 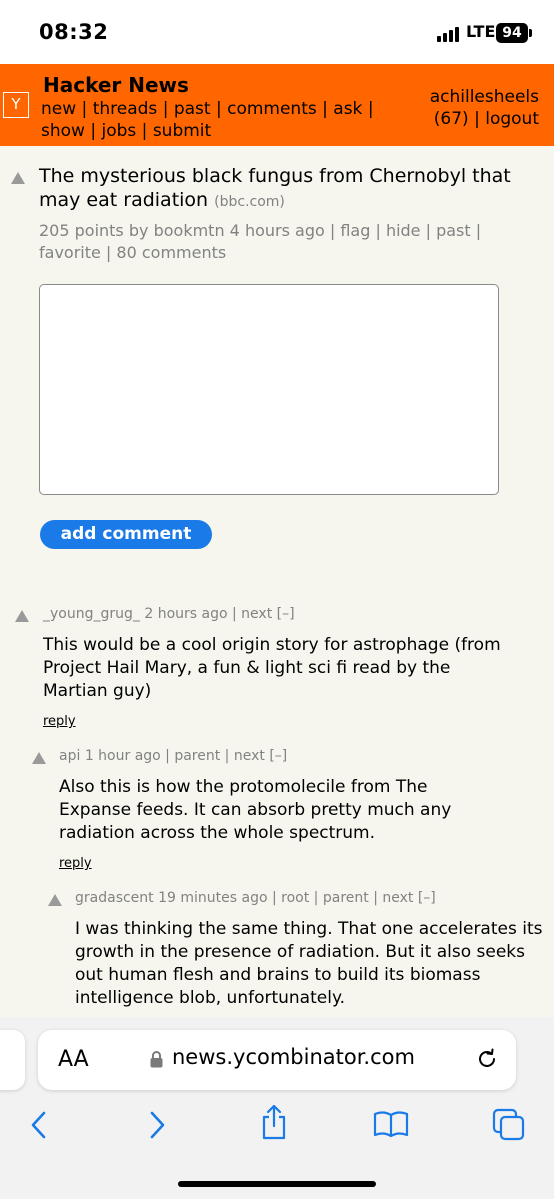 I want to click on nav-show: show, so click(x=63, y=131).